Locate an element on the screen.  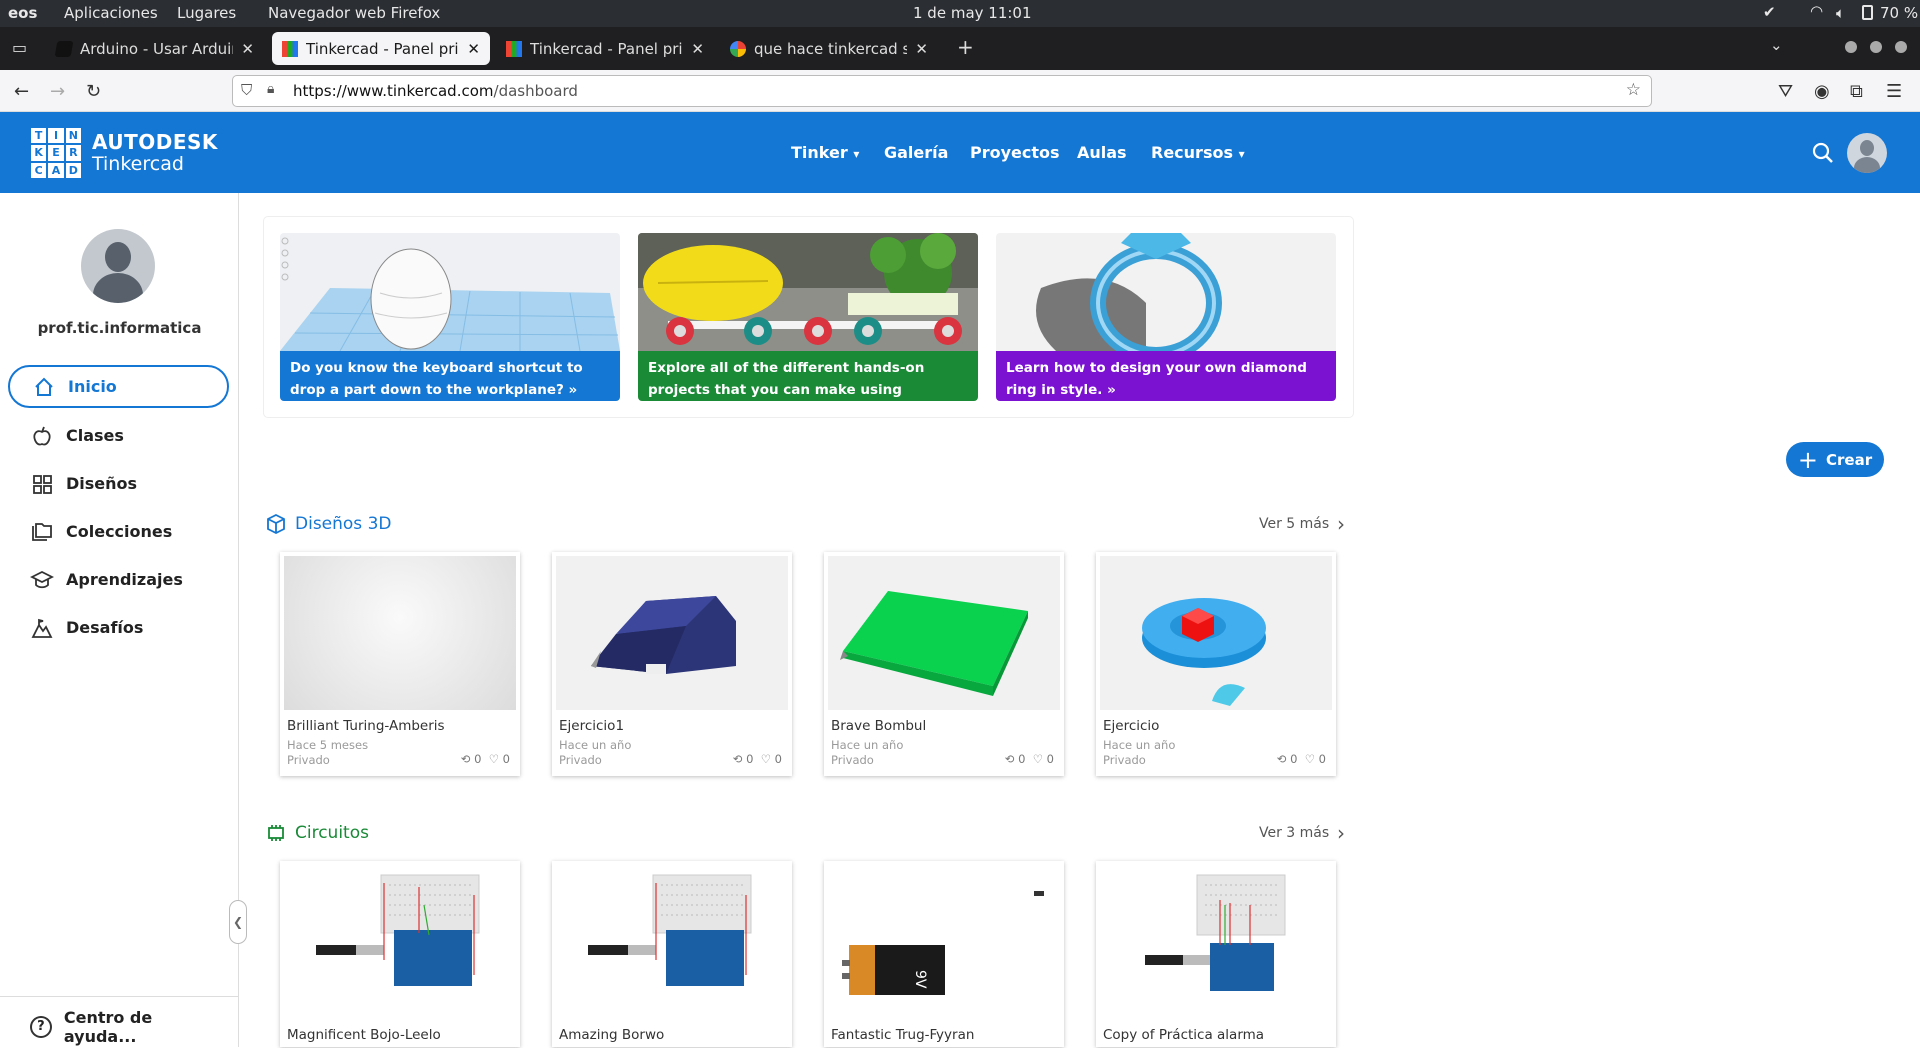
lock-icon: 🔒︎ is located at coordinates (270, 89).